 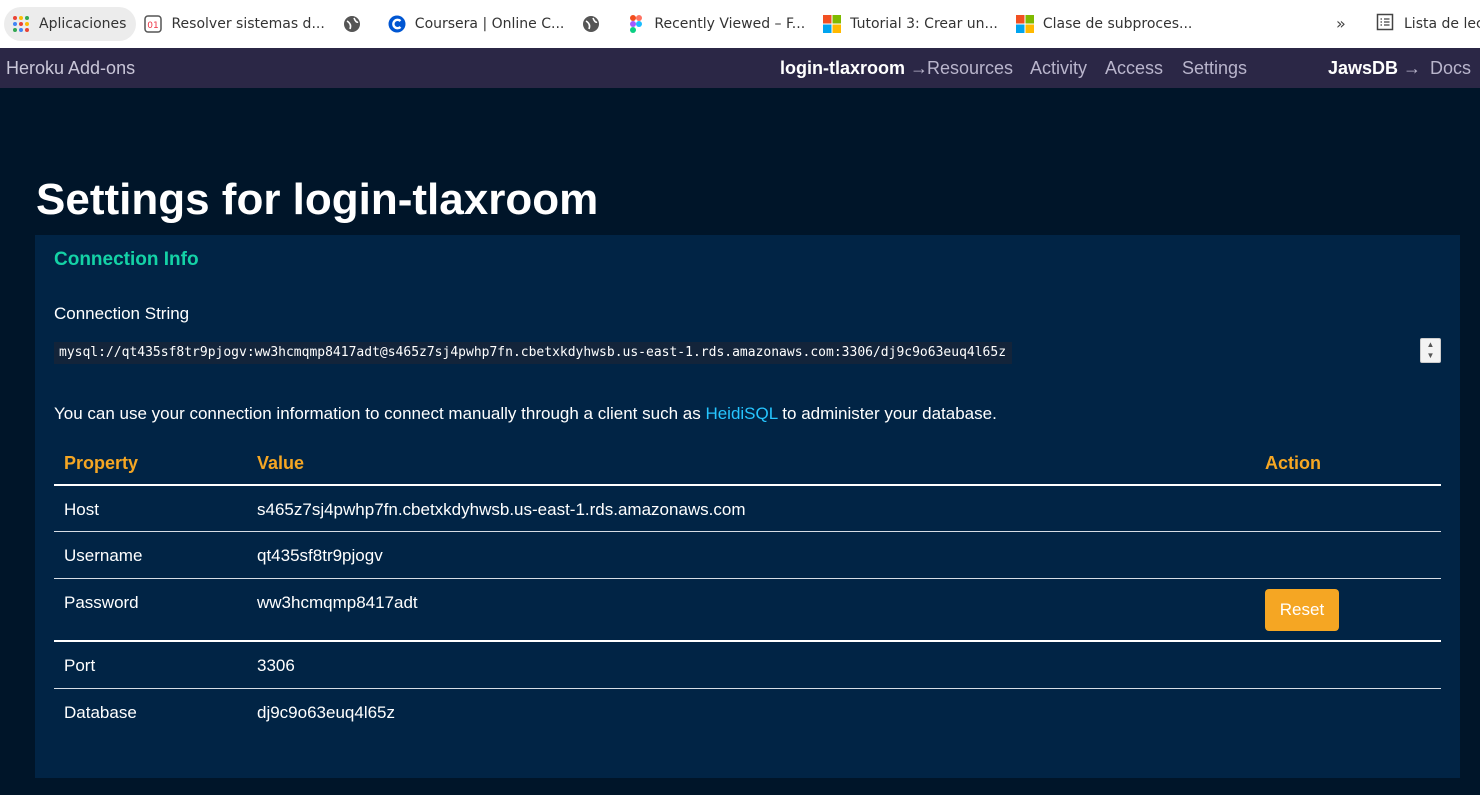 I want to click on nav-settings: Settings, so click(x=1214, y=68).